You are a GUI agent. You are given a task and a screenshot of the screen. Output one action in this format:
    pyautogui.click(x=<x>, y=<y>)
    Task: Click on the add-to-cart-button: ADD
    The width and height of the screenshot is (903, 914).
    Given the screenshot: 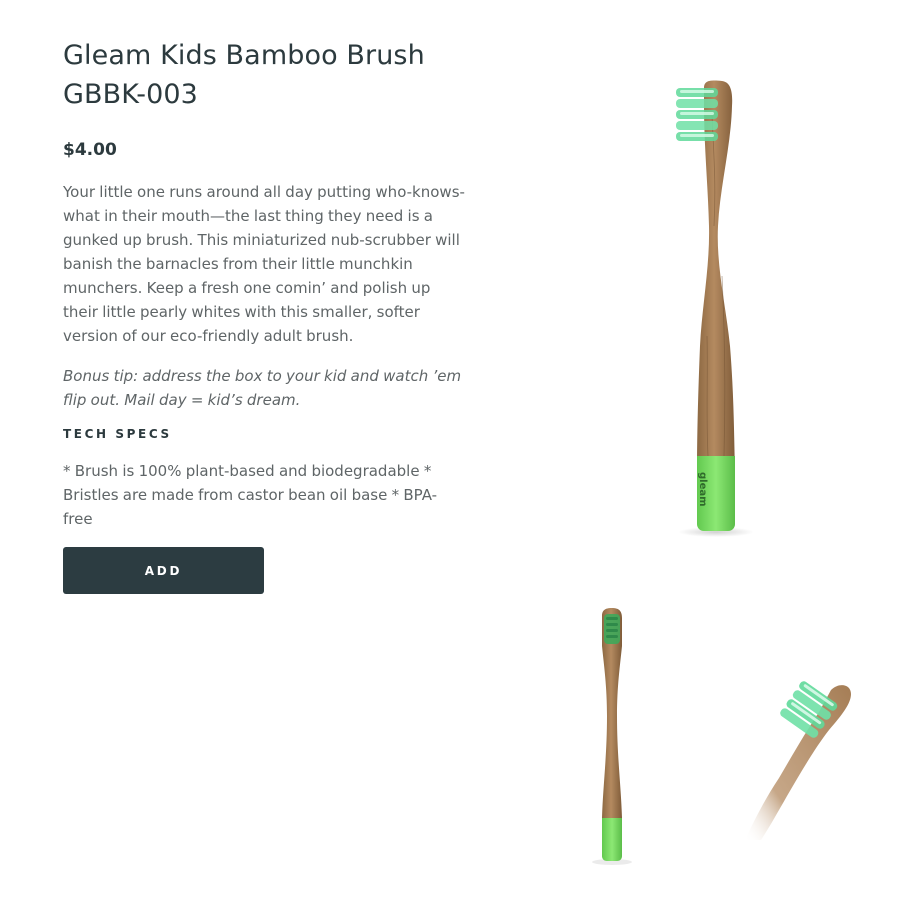 What is the action you would take?
    pyautogui.click(x=163, y=570)
    